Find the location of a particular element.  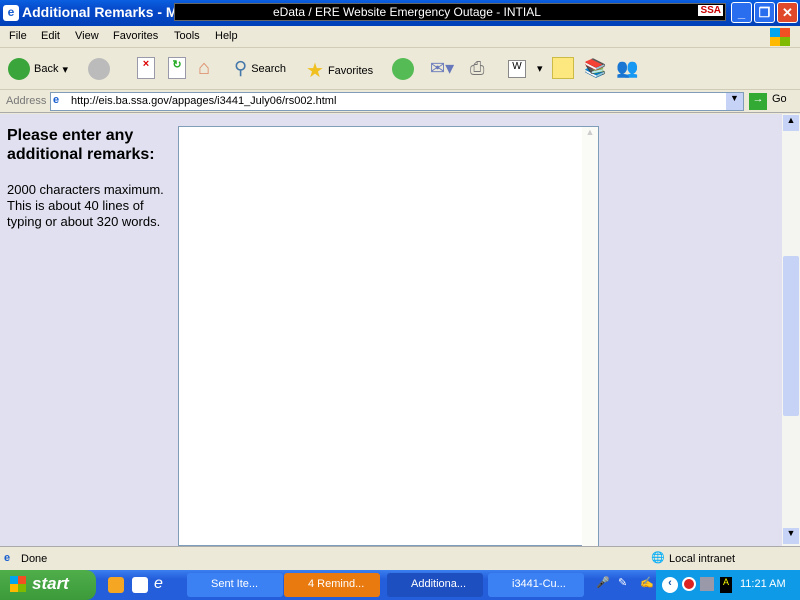

page-heading: Please enter any additional remarks: is located at coordinates (81, 145).